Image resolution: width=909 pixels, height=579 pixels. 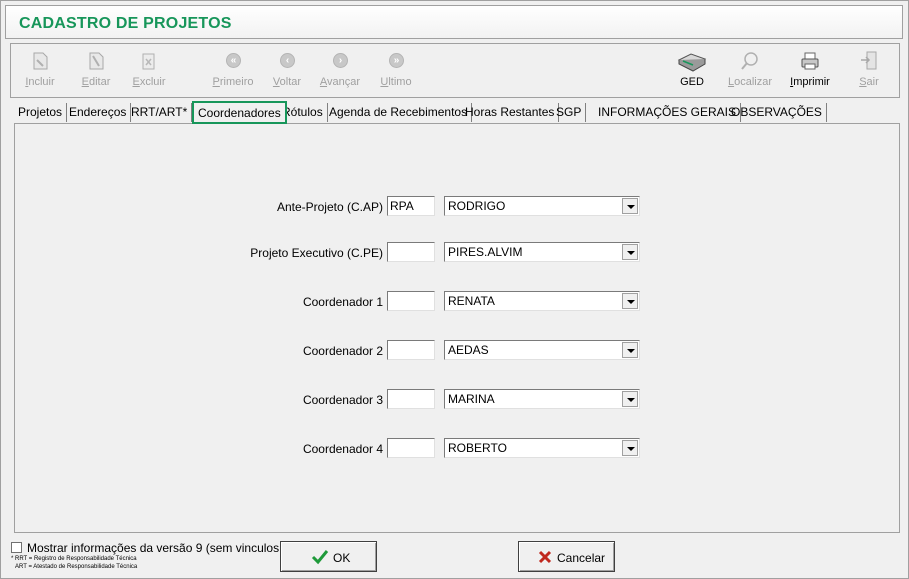 What do you see at coordinates (569, 112) in the screenshot?
I see `tab-sgp: SGP` at bounding box center [569, 112].